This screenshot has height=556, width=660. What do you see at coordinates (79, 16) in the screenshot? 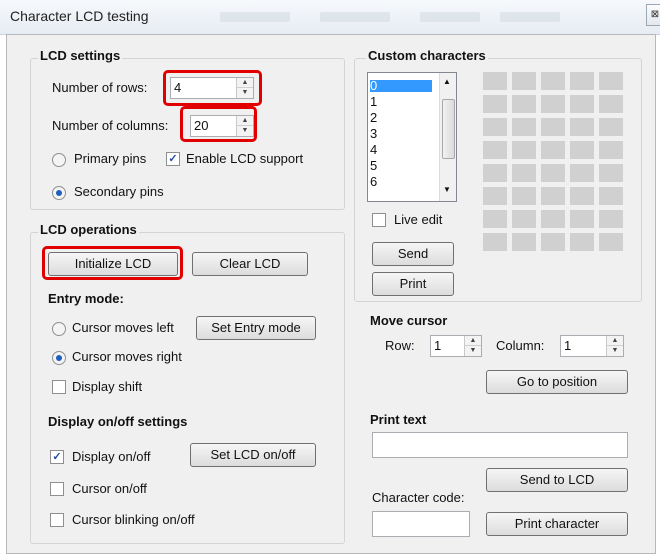
I see `window-title: Character LCD testing` at bounding box center [79, 16].